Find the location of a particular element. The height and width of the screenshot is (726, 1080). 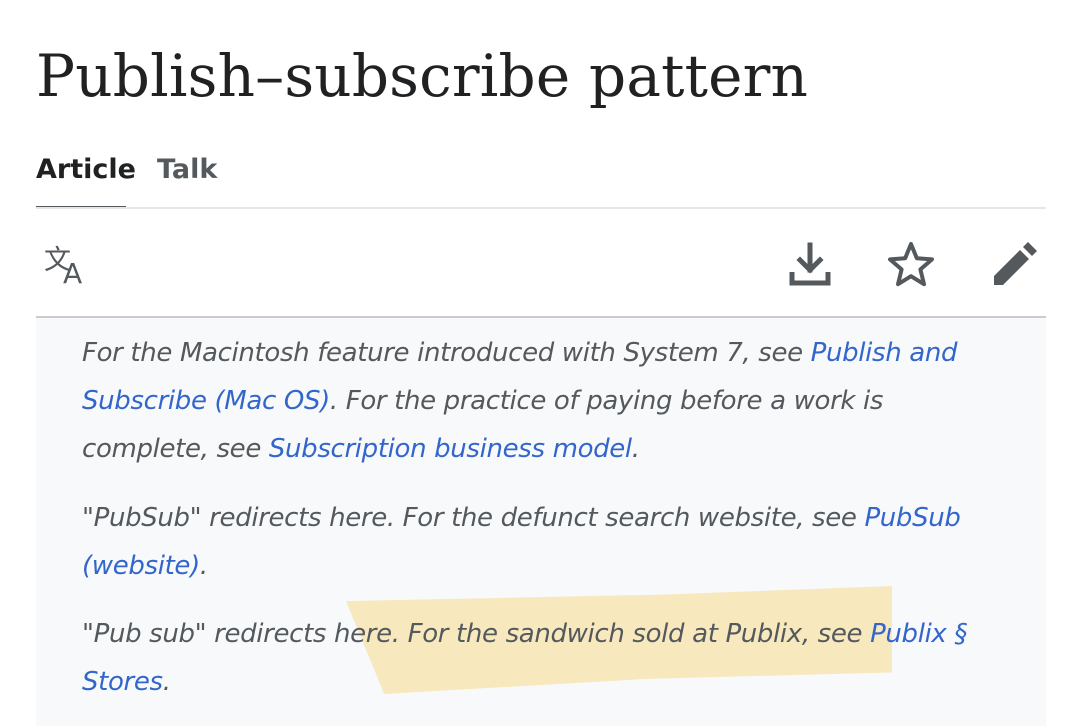

tab-talk: Talk is located at coordinates (187, 178).